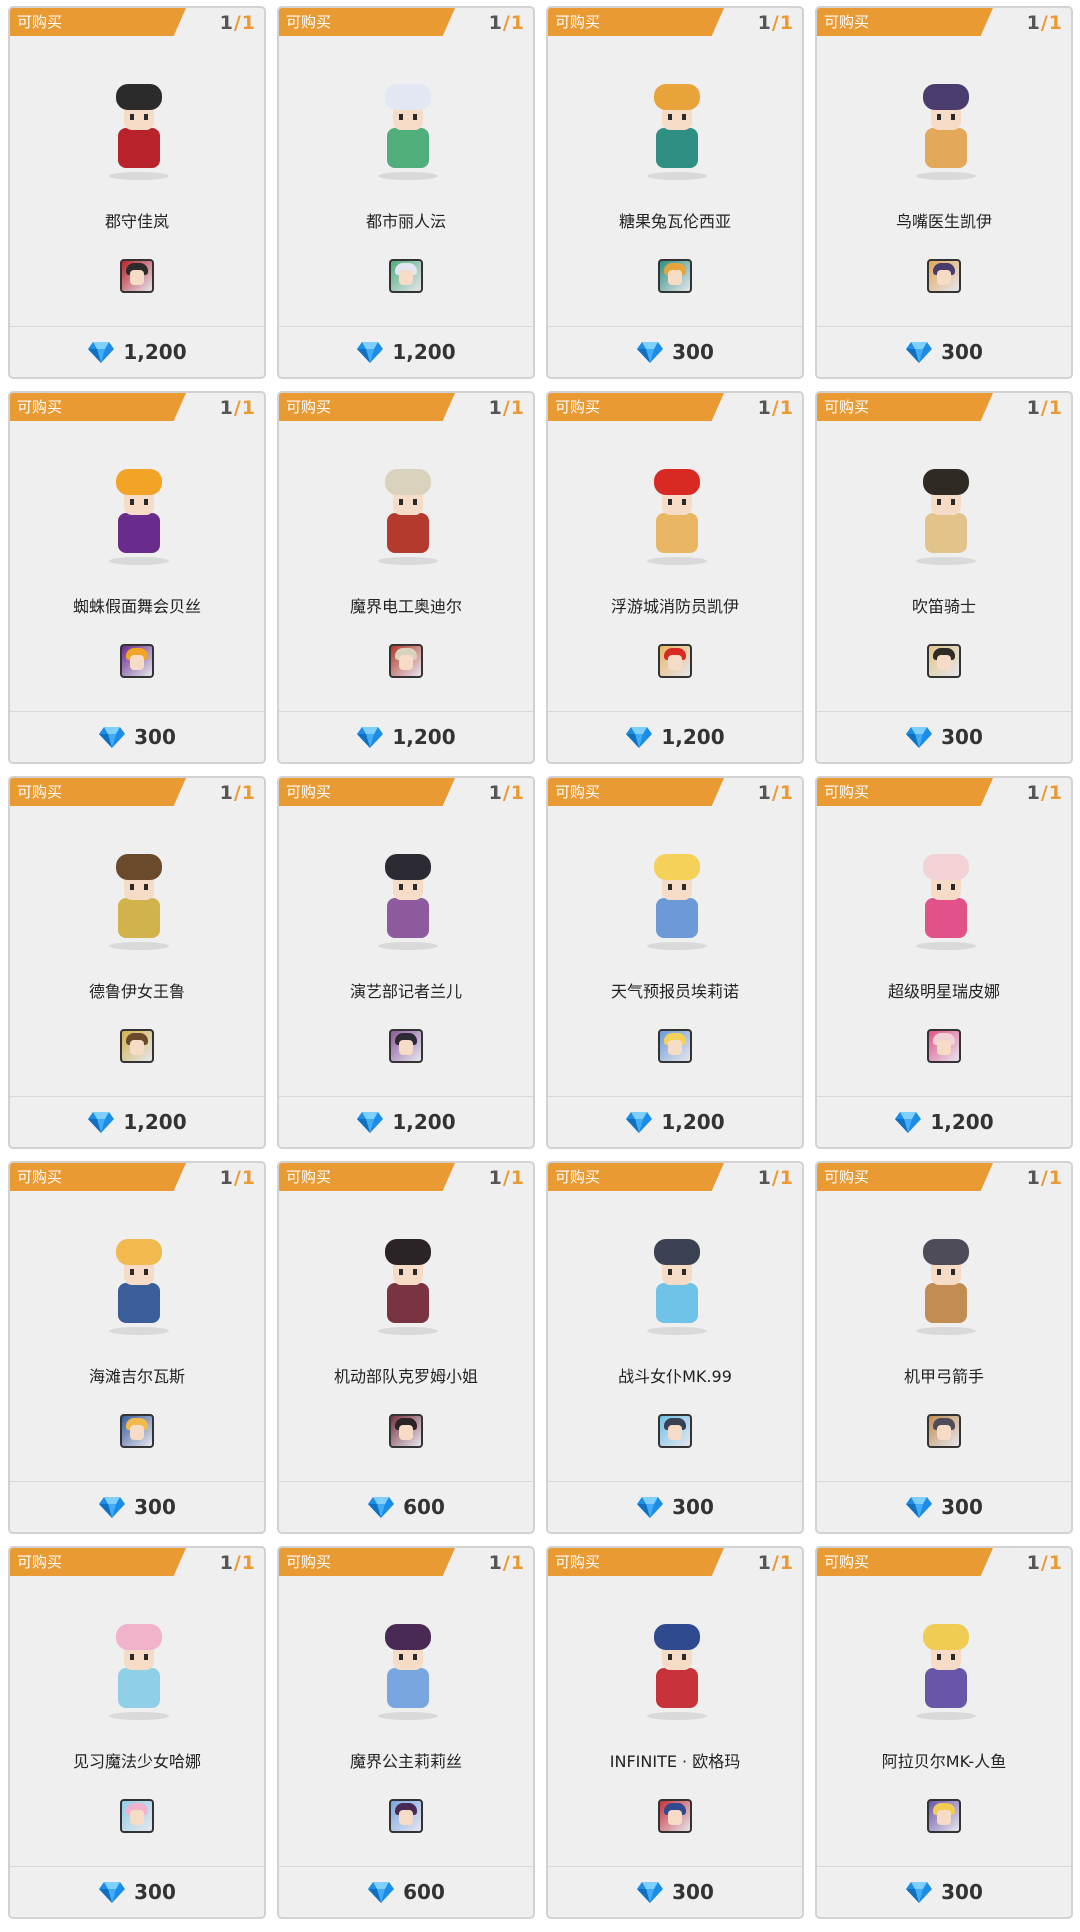 The width and height of the screenshot is (1080, 1932). What do you see at coordinates (944, 1347) in the screenshot?
I see `shop-item-card: 可购买 1/1 机甲弓箭手 300` at bounding box center [944, 1347].